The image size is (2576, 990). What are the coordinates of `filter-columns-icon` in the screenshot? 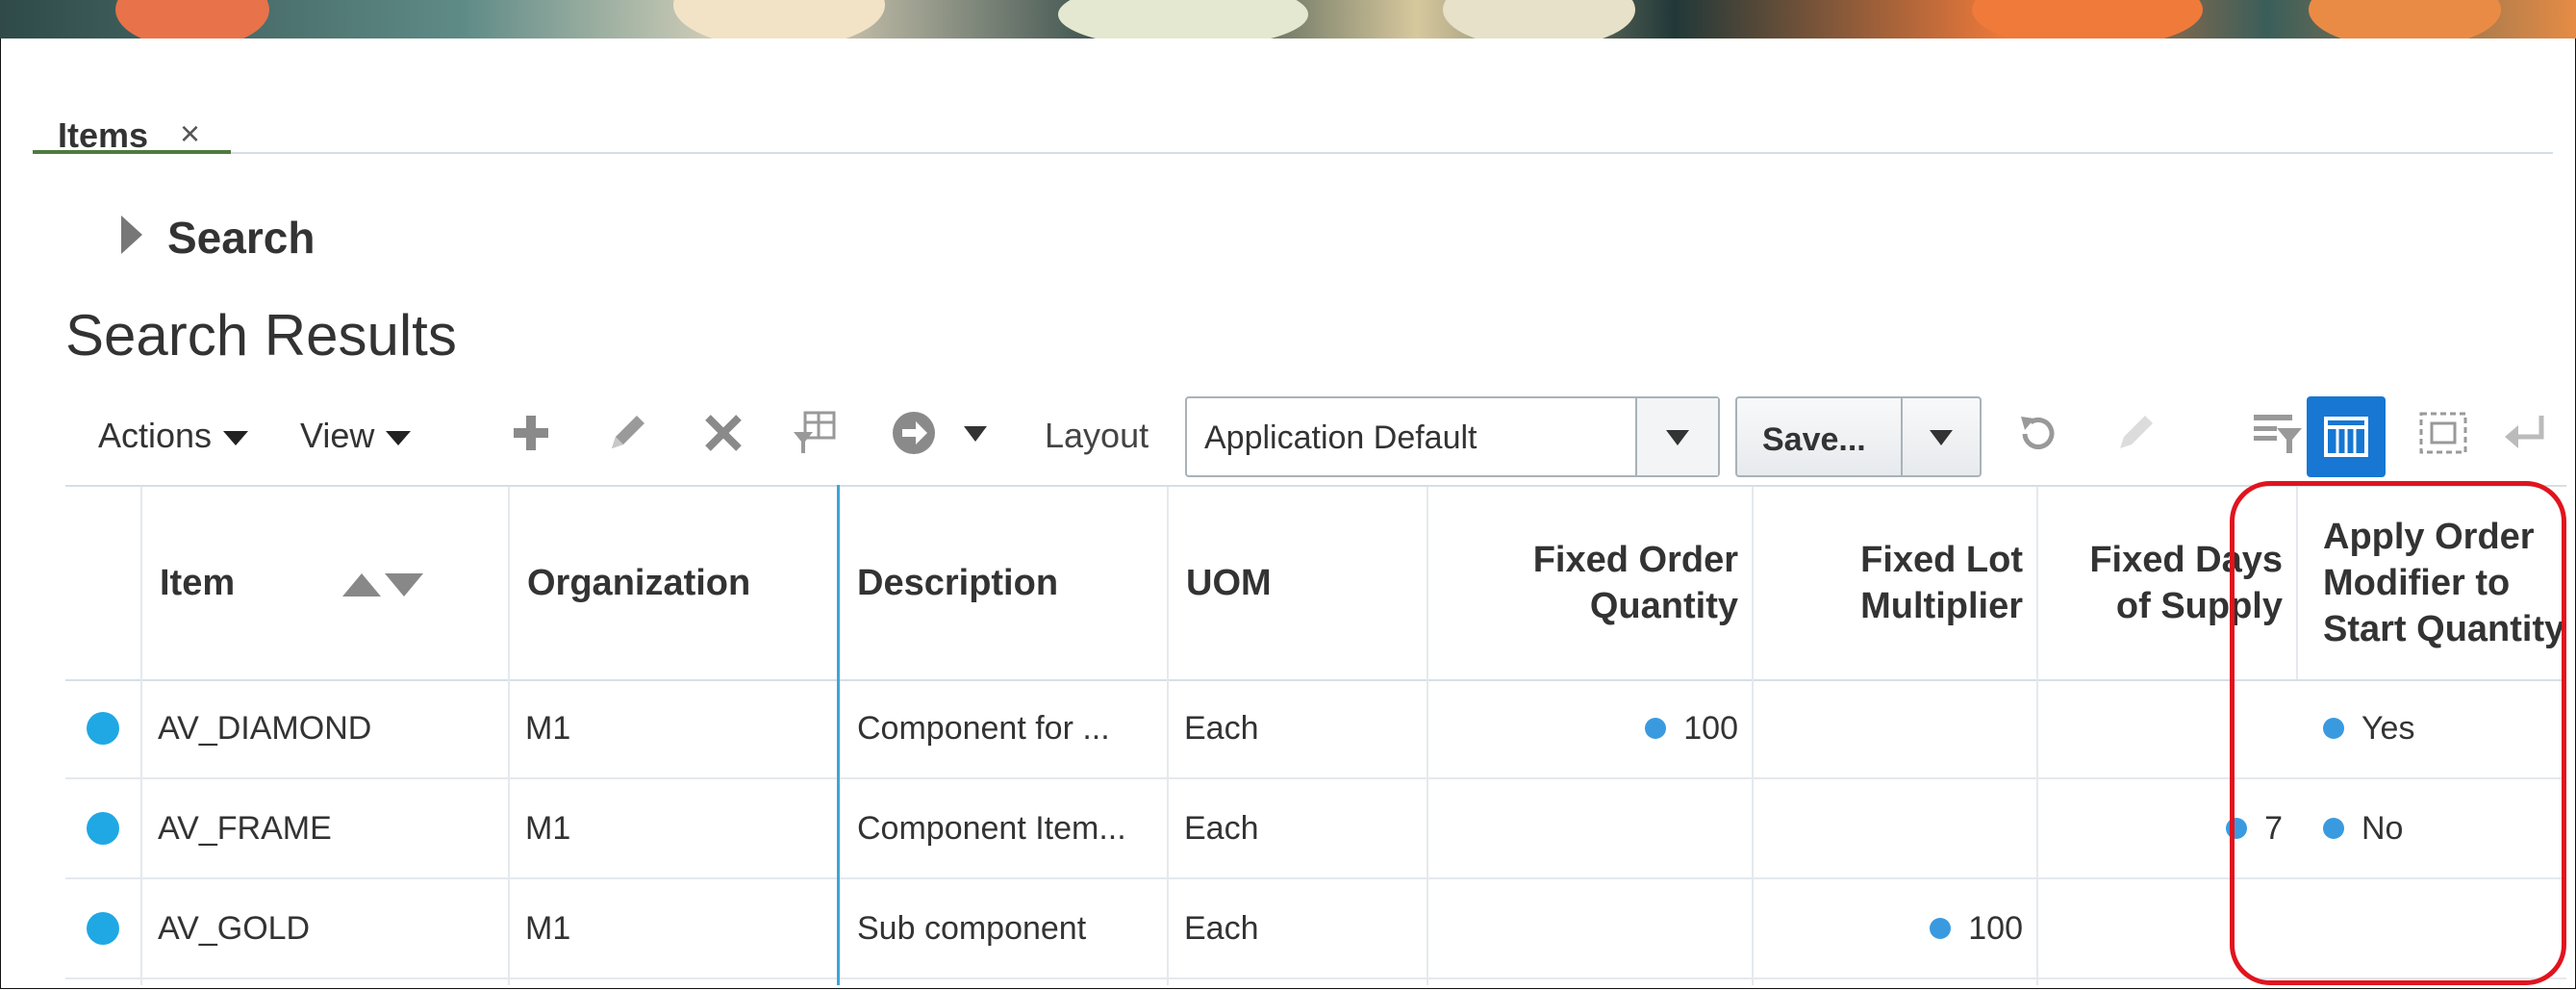 It's located at (2278, 433).